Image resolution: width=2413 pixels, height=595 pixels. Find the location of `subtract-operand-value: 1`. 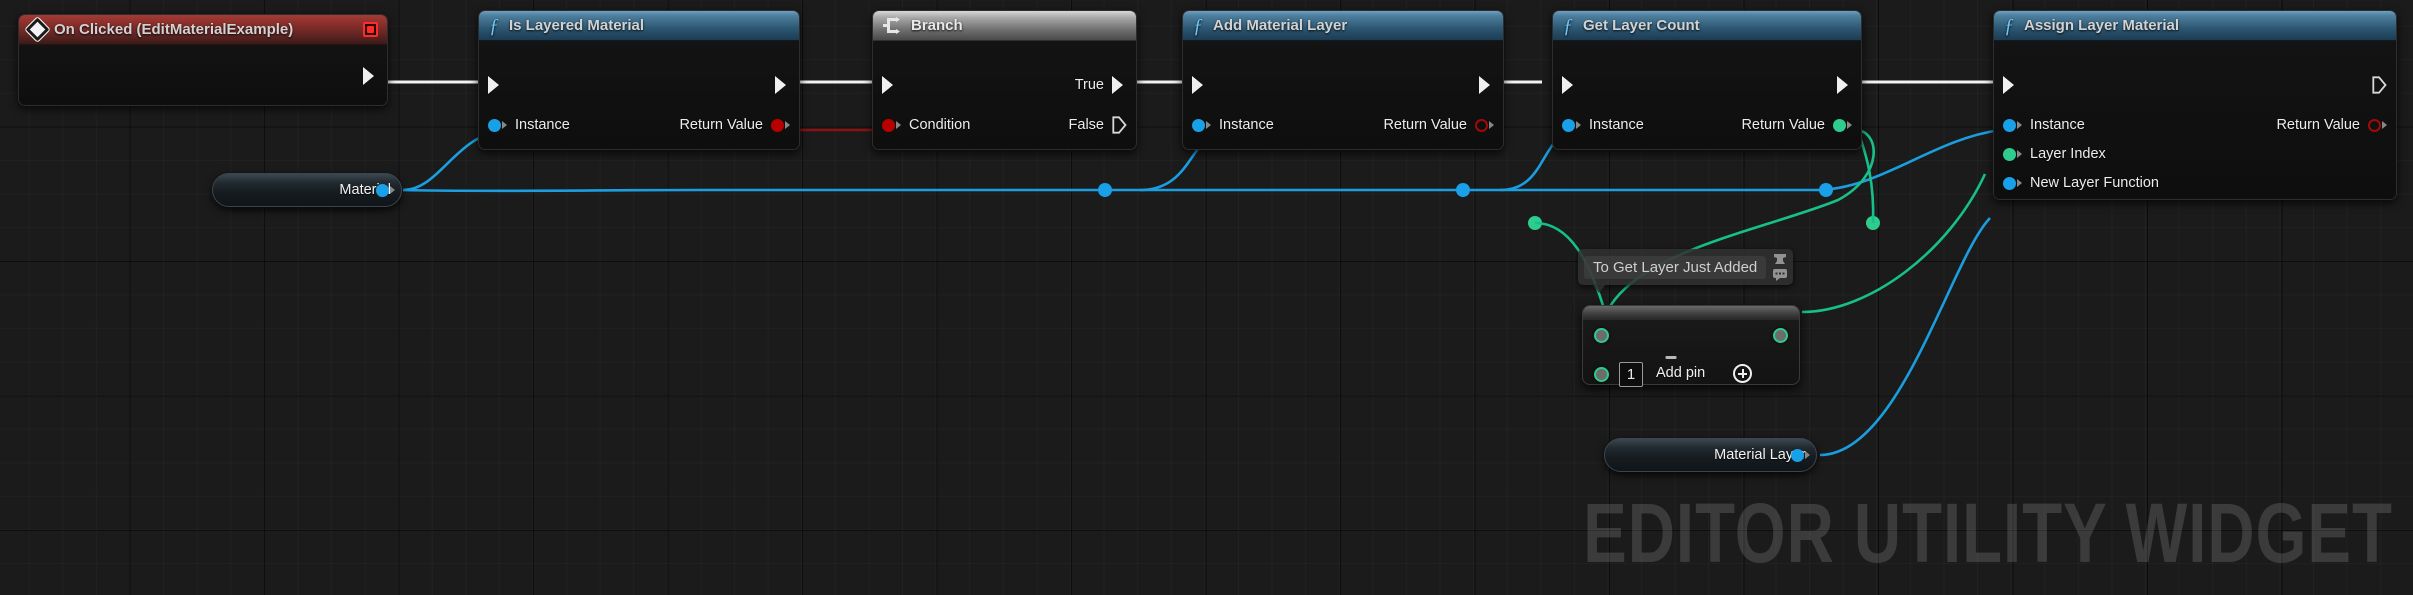

subtract-operand-value: 1 is located at coordinates (1631, 374).